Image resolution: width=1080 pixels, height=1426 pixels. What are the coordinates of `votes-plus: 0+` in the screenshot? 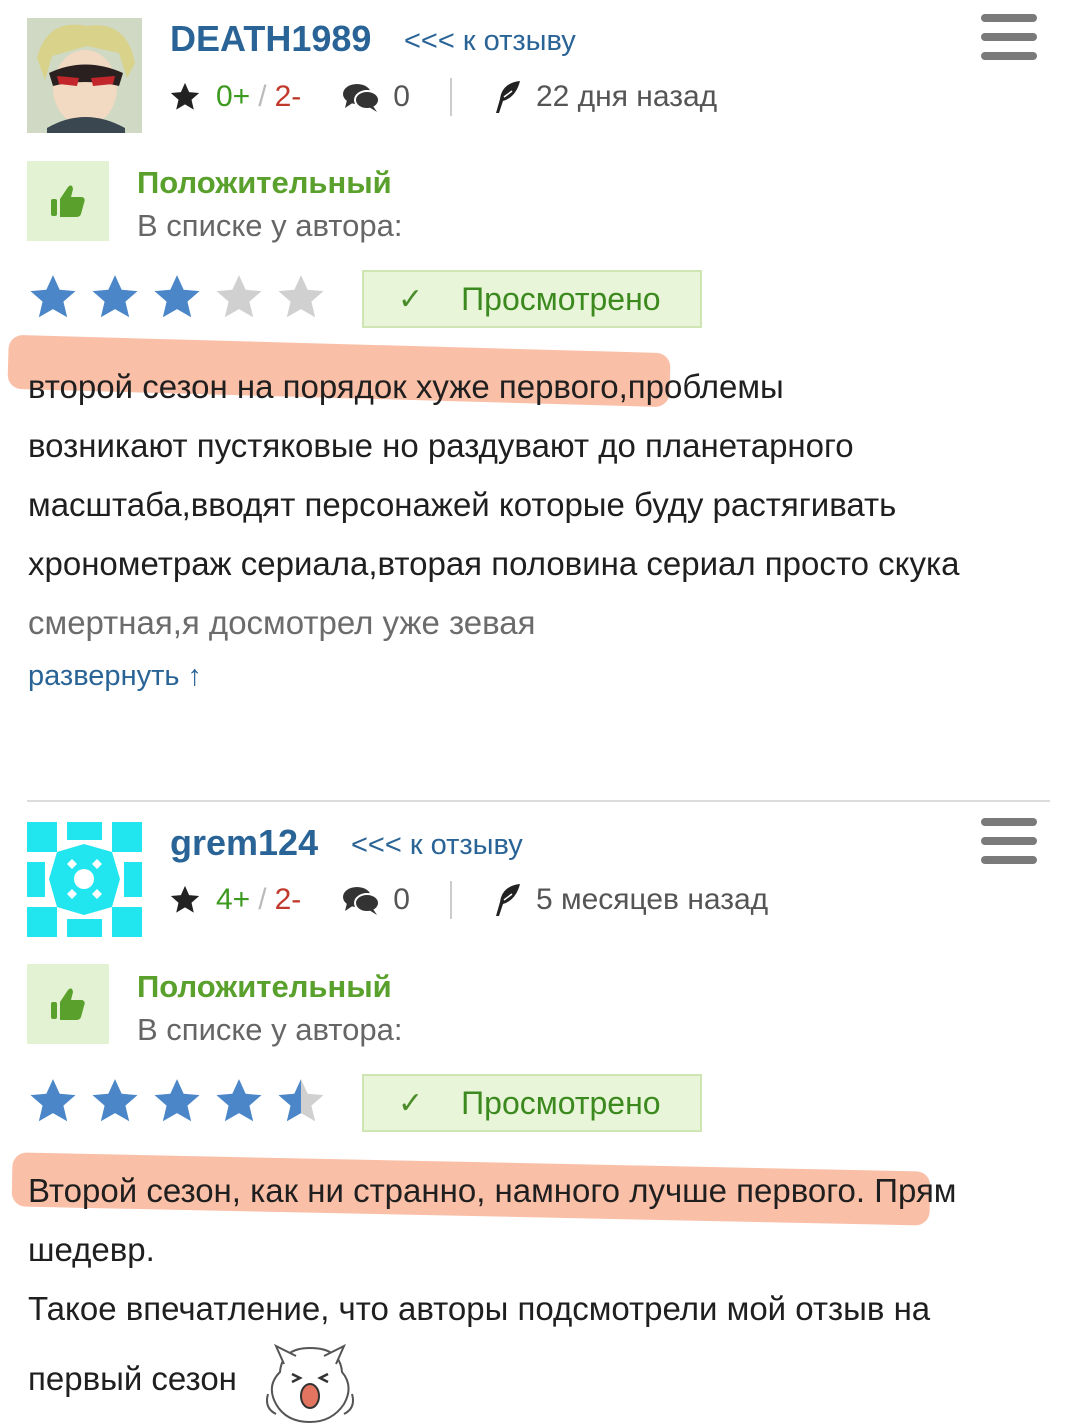 It's located at (233, 97).